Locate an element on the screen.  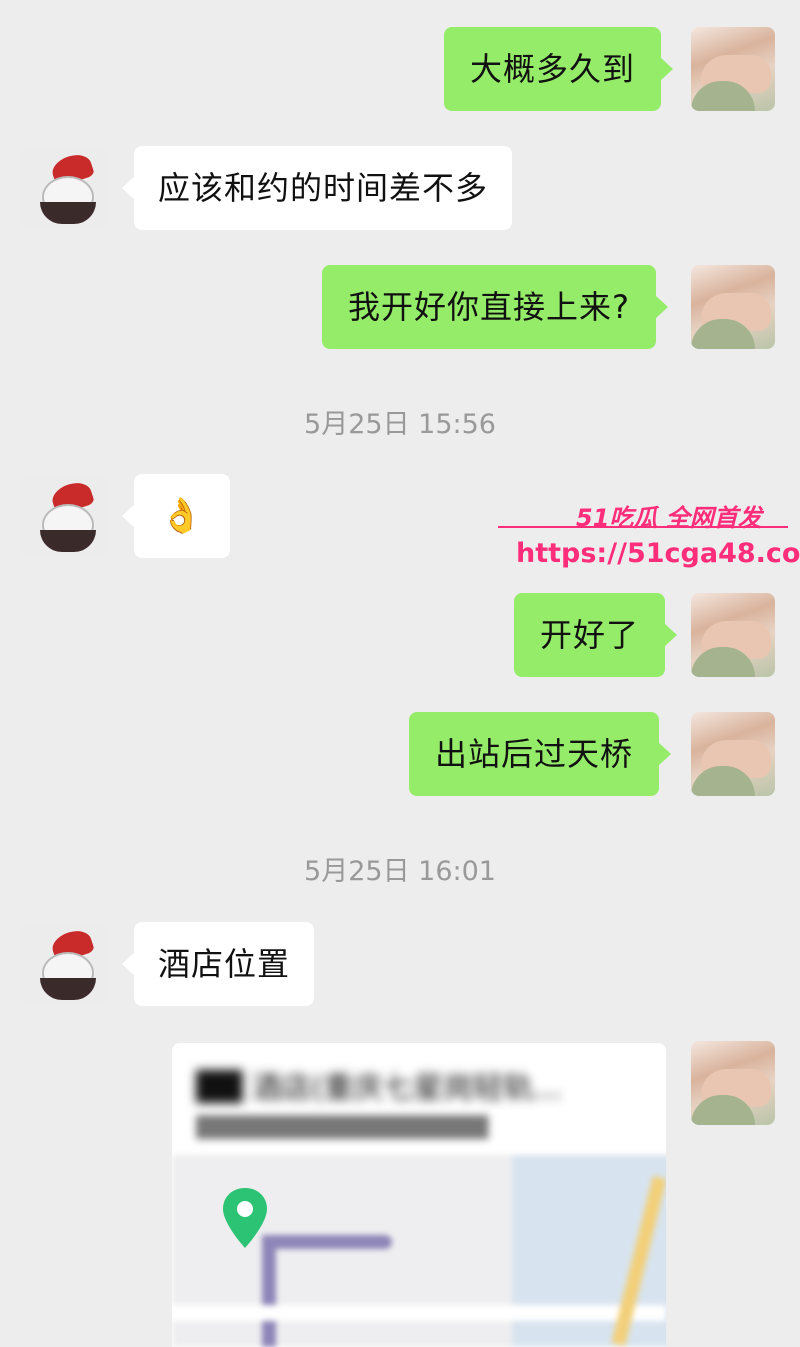
message-bubble-sent: 我开好你直接上来? is located at coordinates (495, 307).